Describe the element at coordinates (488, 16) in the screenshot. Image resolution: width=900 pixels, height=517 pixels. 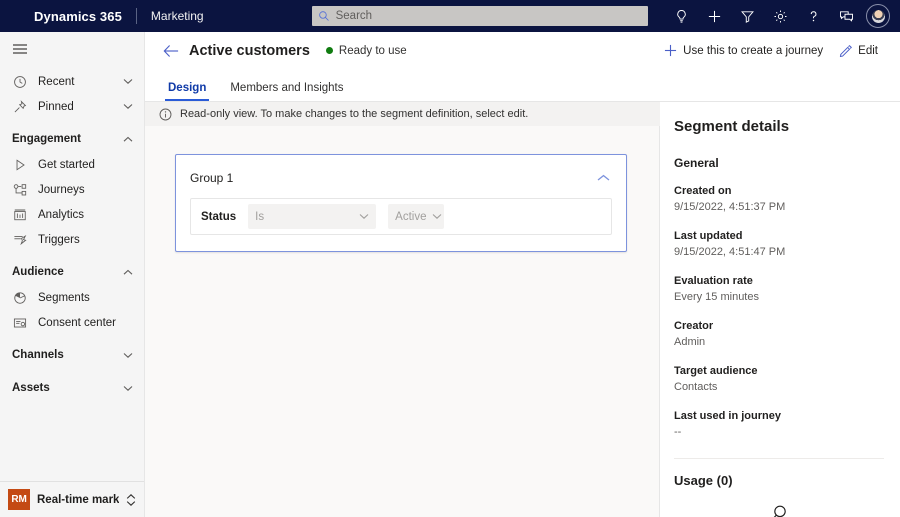
I see `search-input` at that location.